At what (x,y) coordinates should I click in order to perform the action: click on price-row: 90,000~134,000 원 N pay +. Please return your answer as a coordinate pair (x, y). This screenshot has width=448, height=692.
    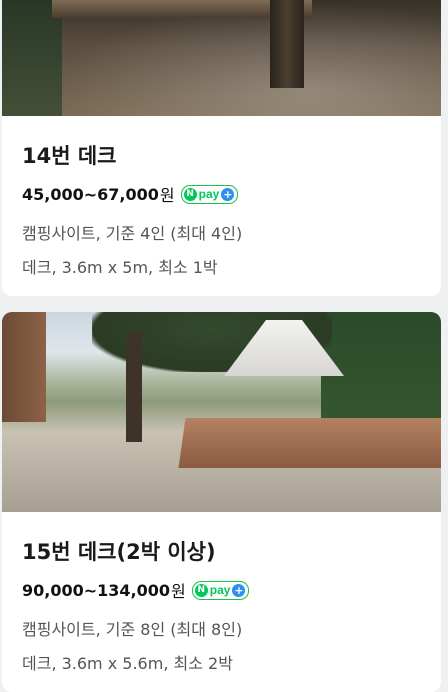
    Looking at the image, I should click on (221, 590).